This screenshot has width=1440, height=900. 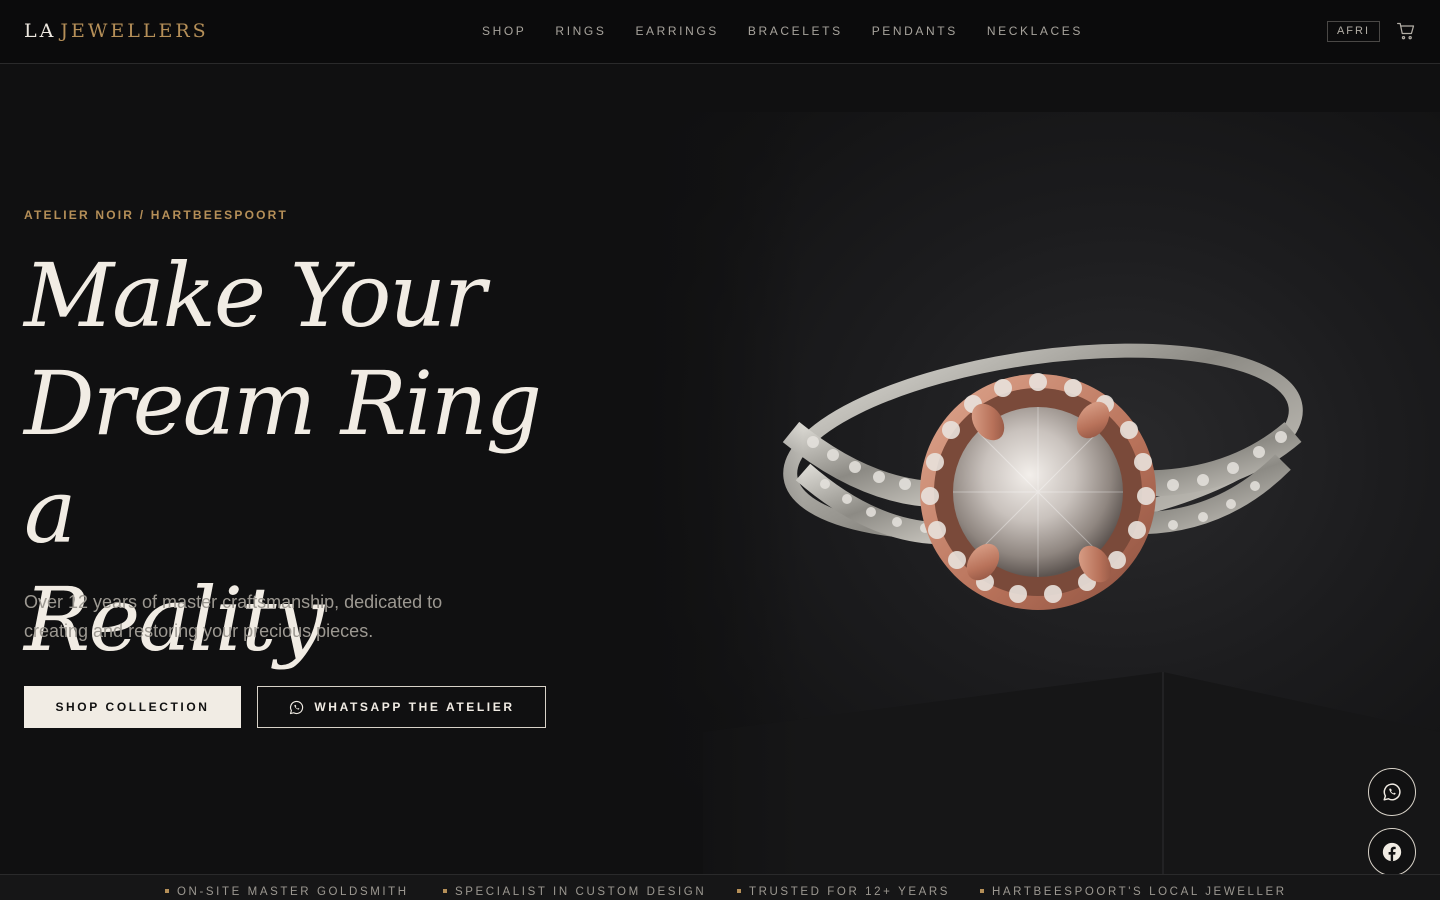 I want to click on photo-fade, so click(x=723, y=493).